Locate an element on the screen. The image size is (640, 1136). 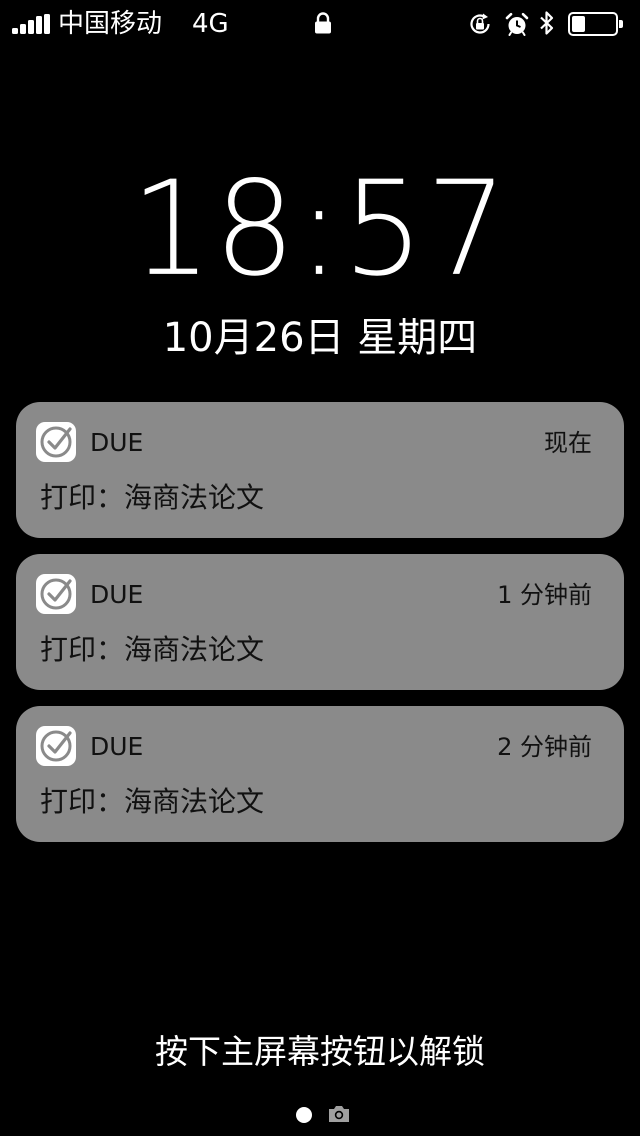
lock-screen-time: 18:57 is located at coordinates (320, 229).